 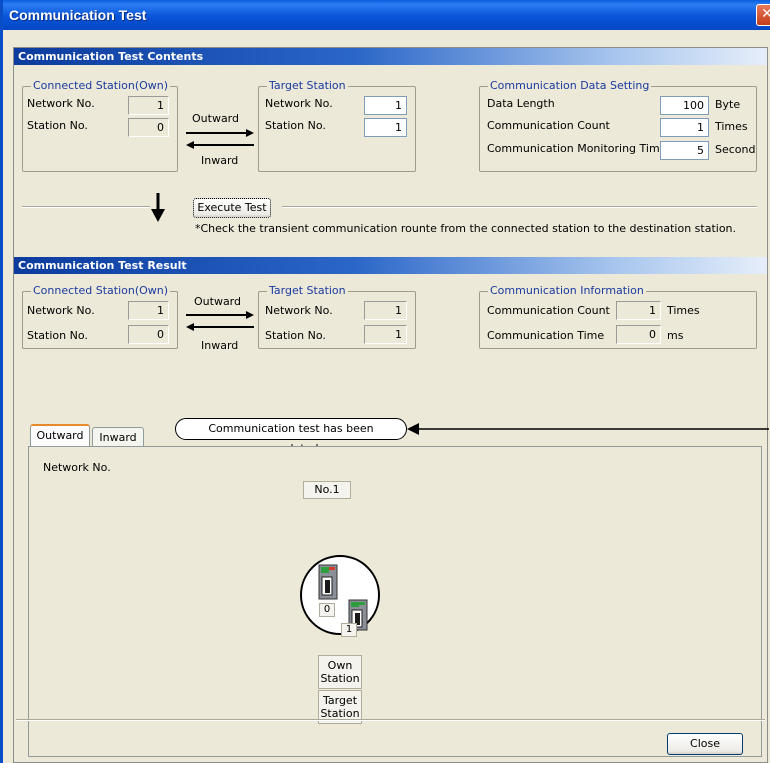 What do you see at coordinates (548, 310) in the screenshot?
I see `result-count-label: Communication Count` at bounding box center [548, 310].